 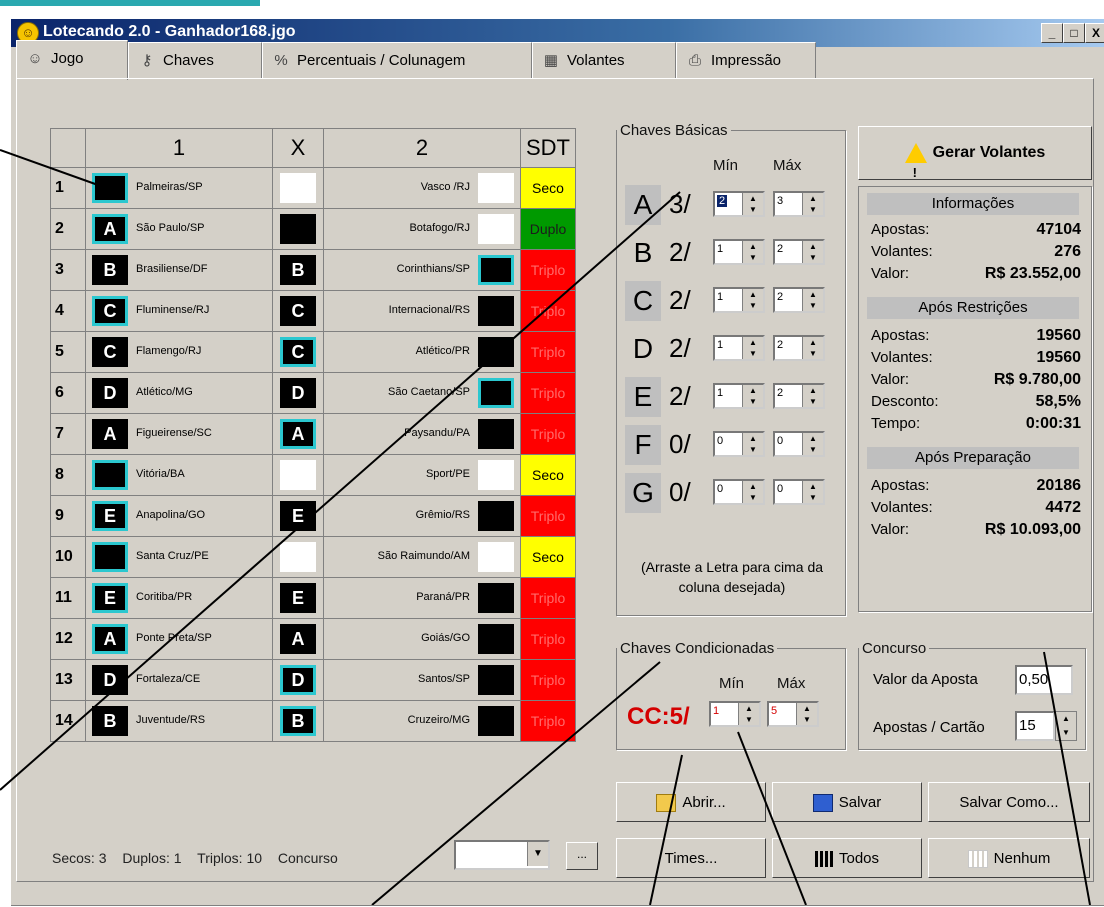 What do you see at coordinates (643, 493) in the screenshot?
I see `chave-letter: G` at bounding box center [643, 493].